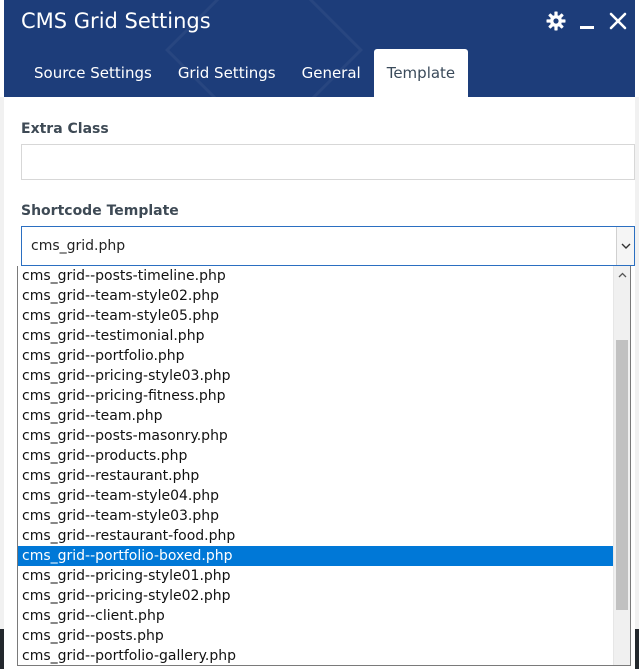 The image size is (639, 669). Describe the element at coordinates (316, 356) in the screenshot. I see `dropdown-option: cms_grid--portfolio.php` at that location.